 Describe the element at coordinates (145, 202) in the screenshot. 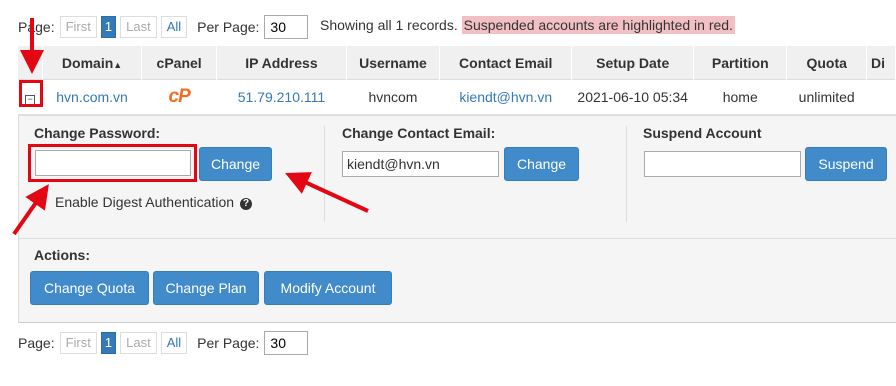

I see `digest-auth-label: Enable Digest Authentication` at that location.